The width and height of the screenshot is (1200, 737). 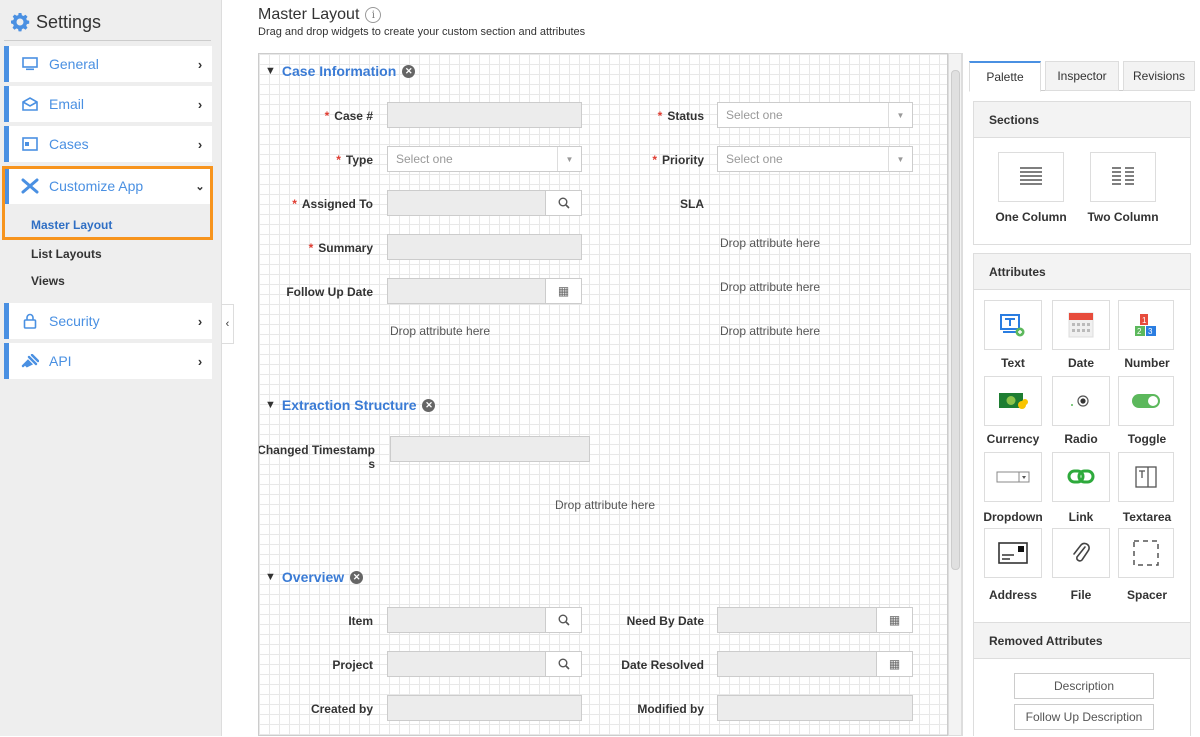 What do you see at coordinates (74, 321) in the screenshot?
I see `sidebar-item-label: Security` at bounding box center [74, 321].